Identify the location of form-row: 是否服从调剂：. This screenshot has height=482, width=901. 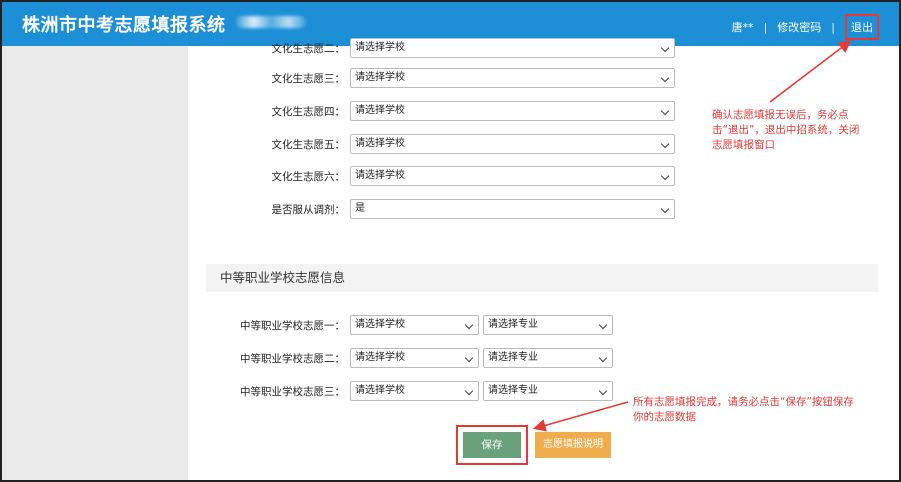
(273, 209).